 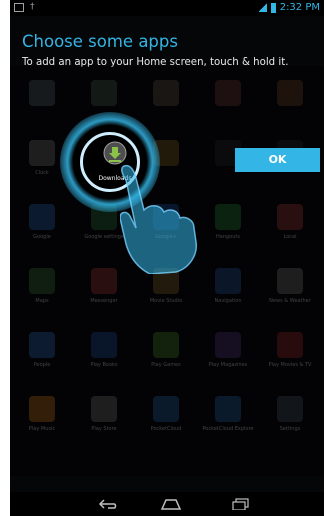 I want to click on ok-button: OK, so click(x=277, y=160).